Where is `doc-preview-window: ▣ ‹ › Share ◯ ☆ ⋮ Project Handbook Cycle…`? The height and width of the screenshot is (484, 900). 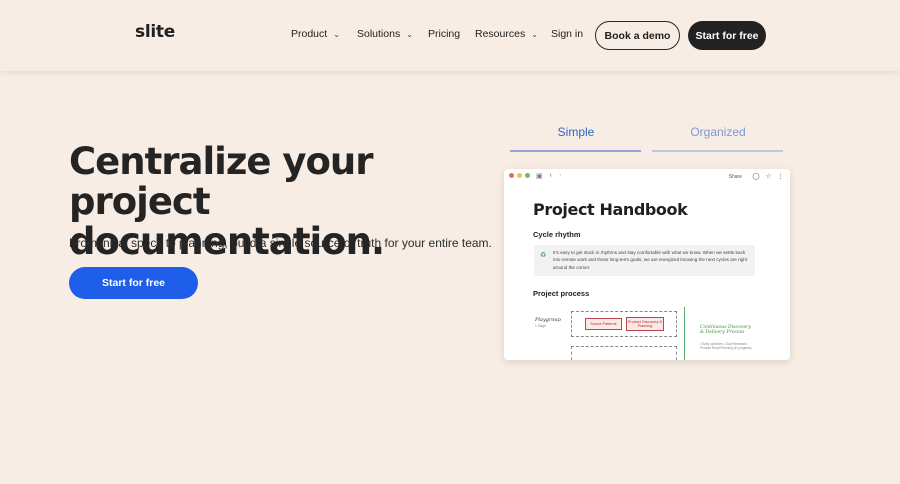
doc-preview-window: ▣ ‹ › Share ◯ ☆ ⋮ Project Handbook Cycle… is located at coordinates (647, 264).